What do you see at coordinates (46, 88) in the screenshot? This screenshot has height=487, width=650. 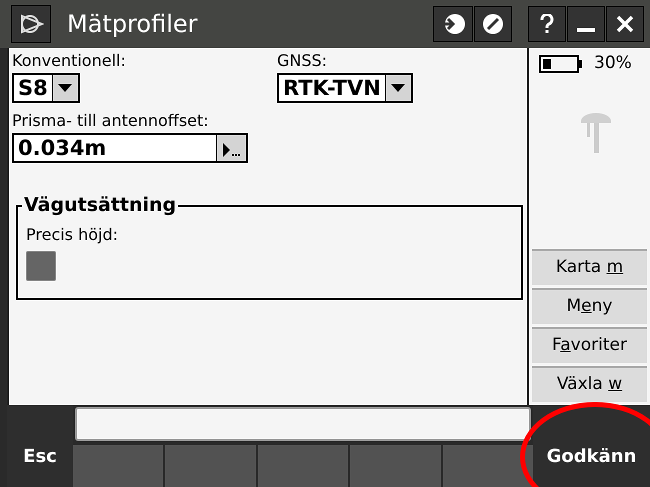 I see `conventional-dropdown: S8` at bounding box center [46, 88].